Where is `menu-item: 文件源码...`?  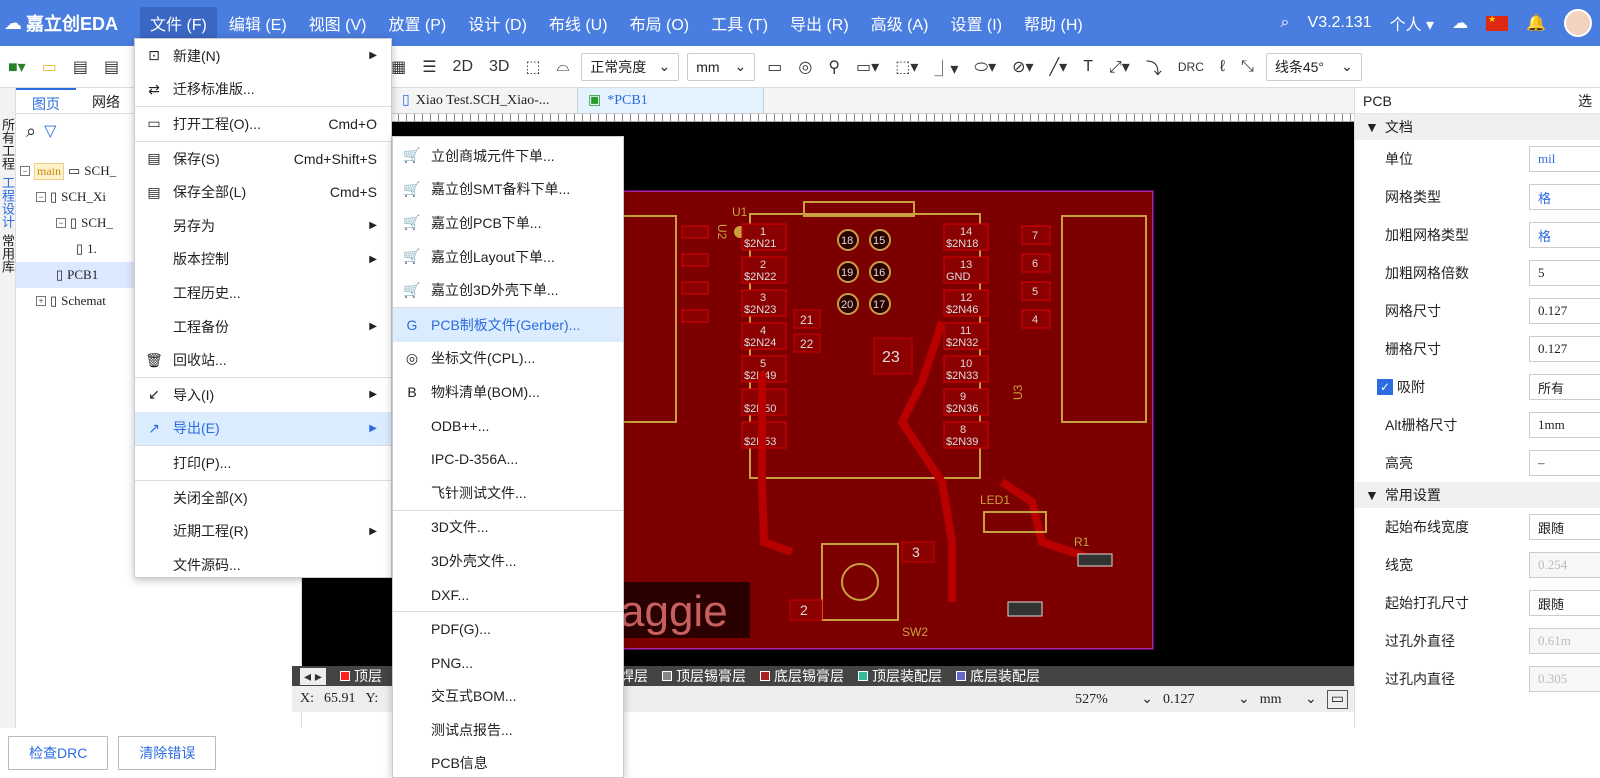
menu-item: 文件源码... is located at coordinates (263, 565).